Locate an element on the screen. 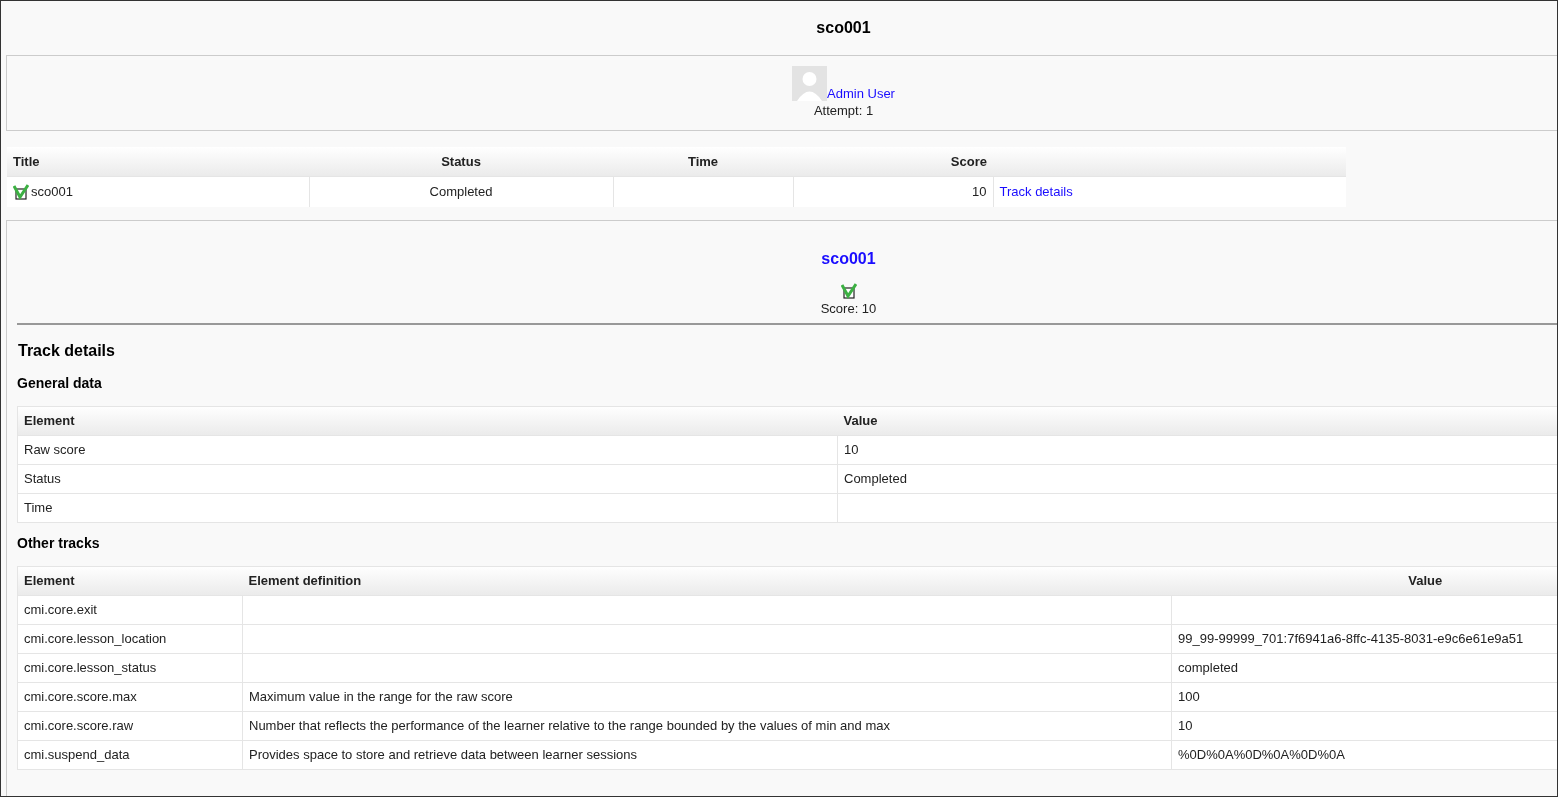  table-cell: cmi.core.lesson_location is located at coordinates (130, 638).